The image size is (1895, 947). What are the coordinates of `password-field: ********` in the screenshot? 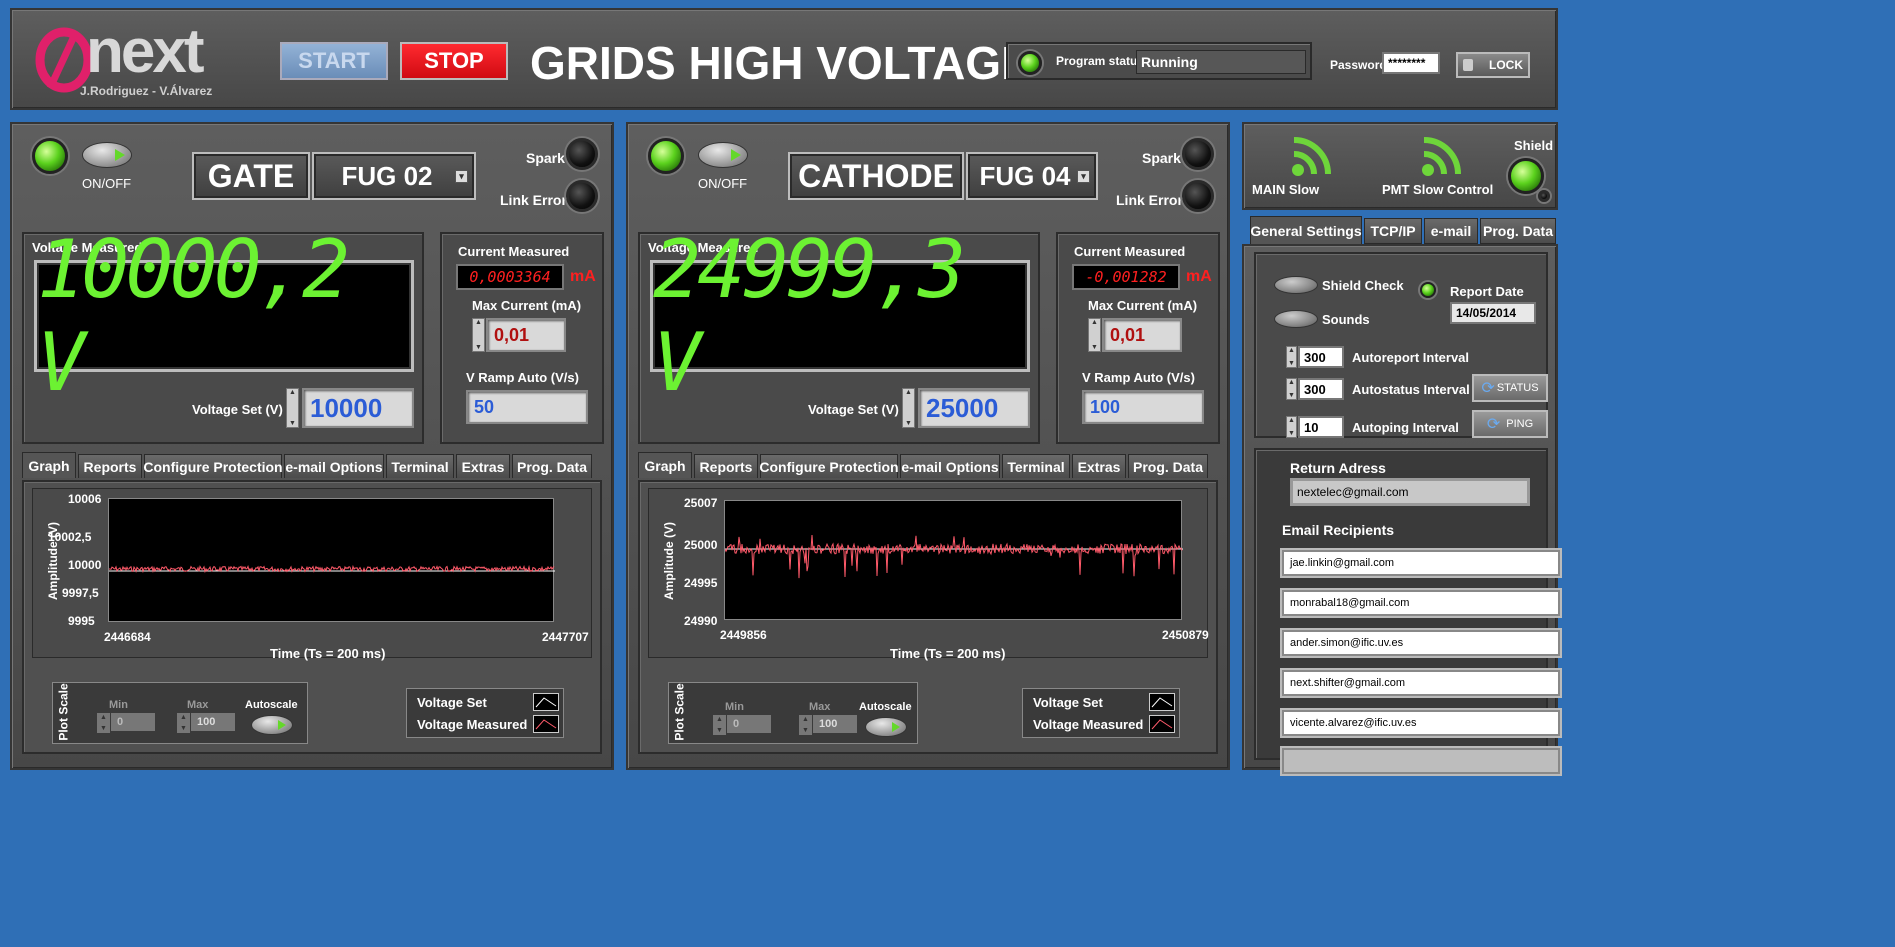 It's located at (1411, 63).